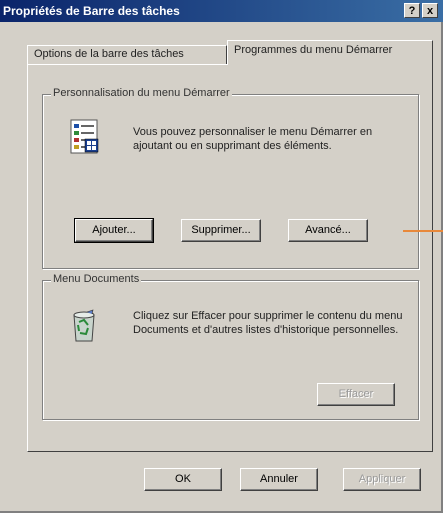 This screenshot has width=443, height=513. What do you see at coordinates (91, 11) in the screenshot?
I see `window-title: Propriétés de Barre des tâches` at bounding box center [91, 11].